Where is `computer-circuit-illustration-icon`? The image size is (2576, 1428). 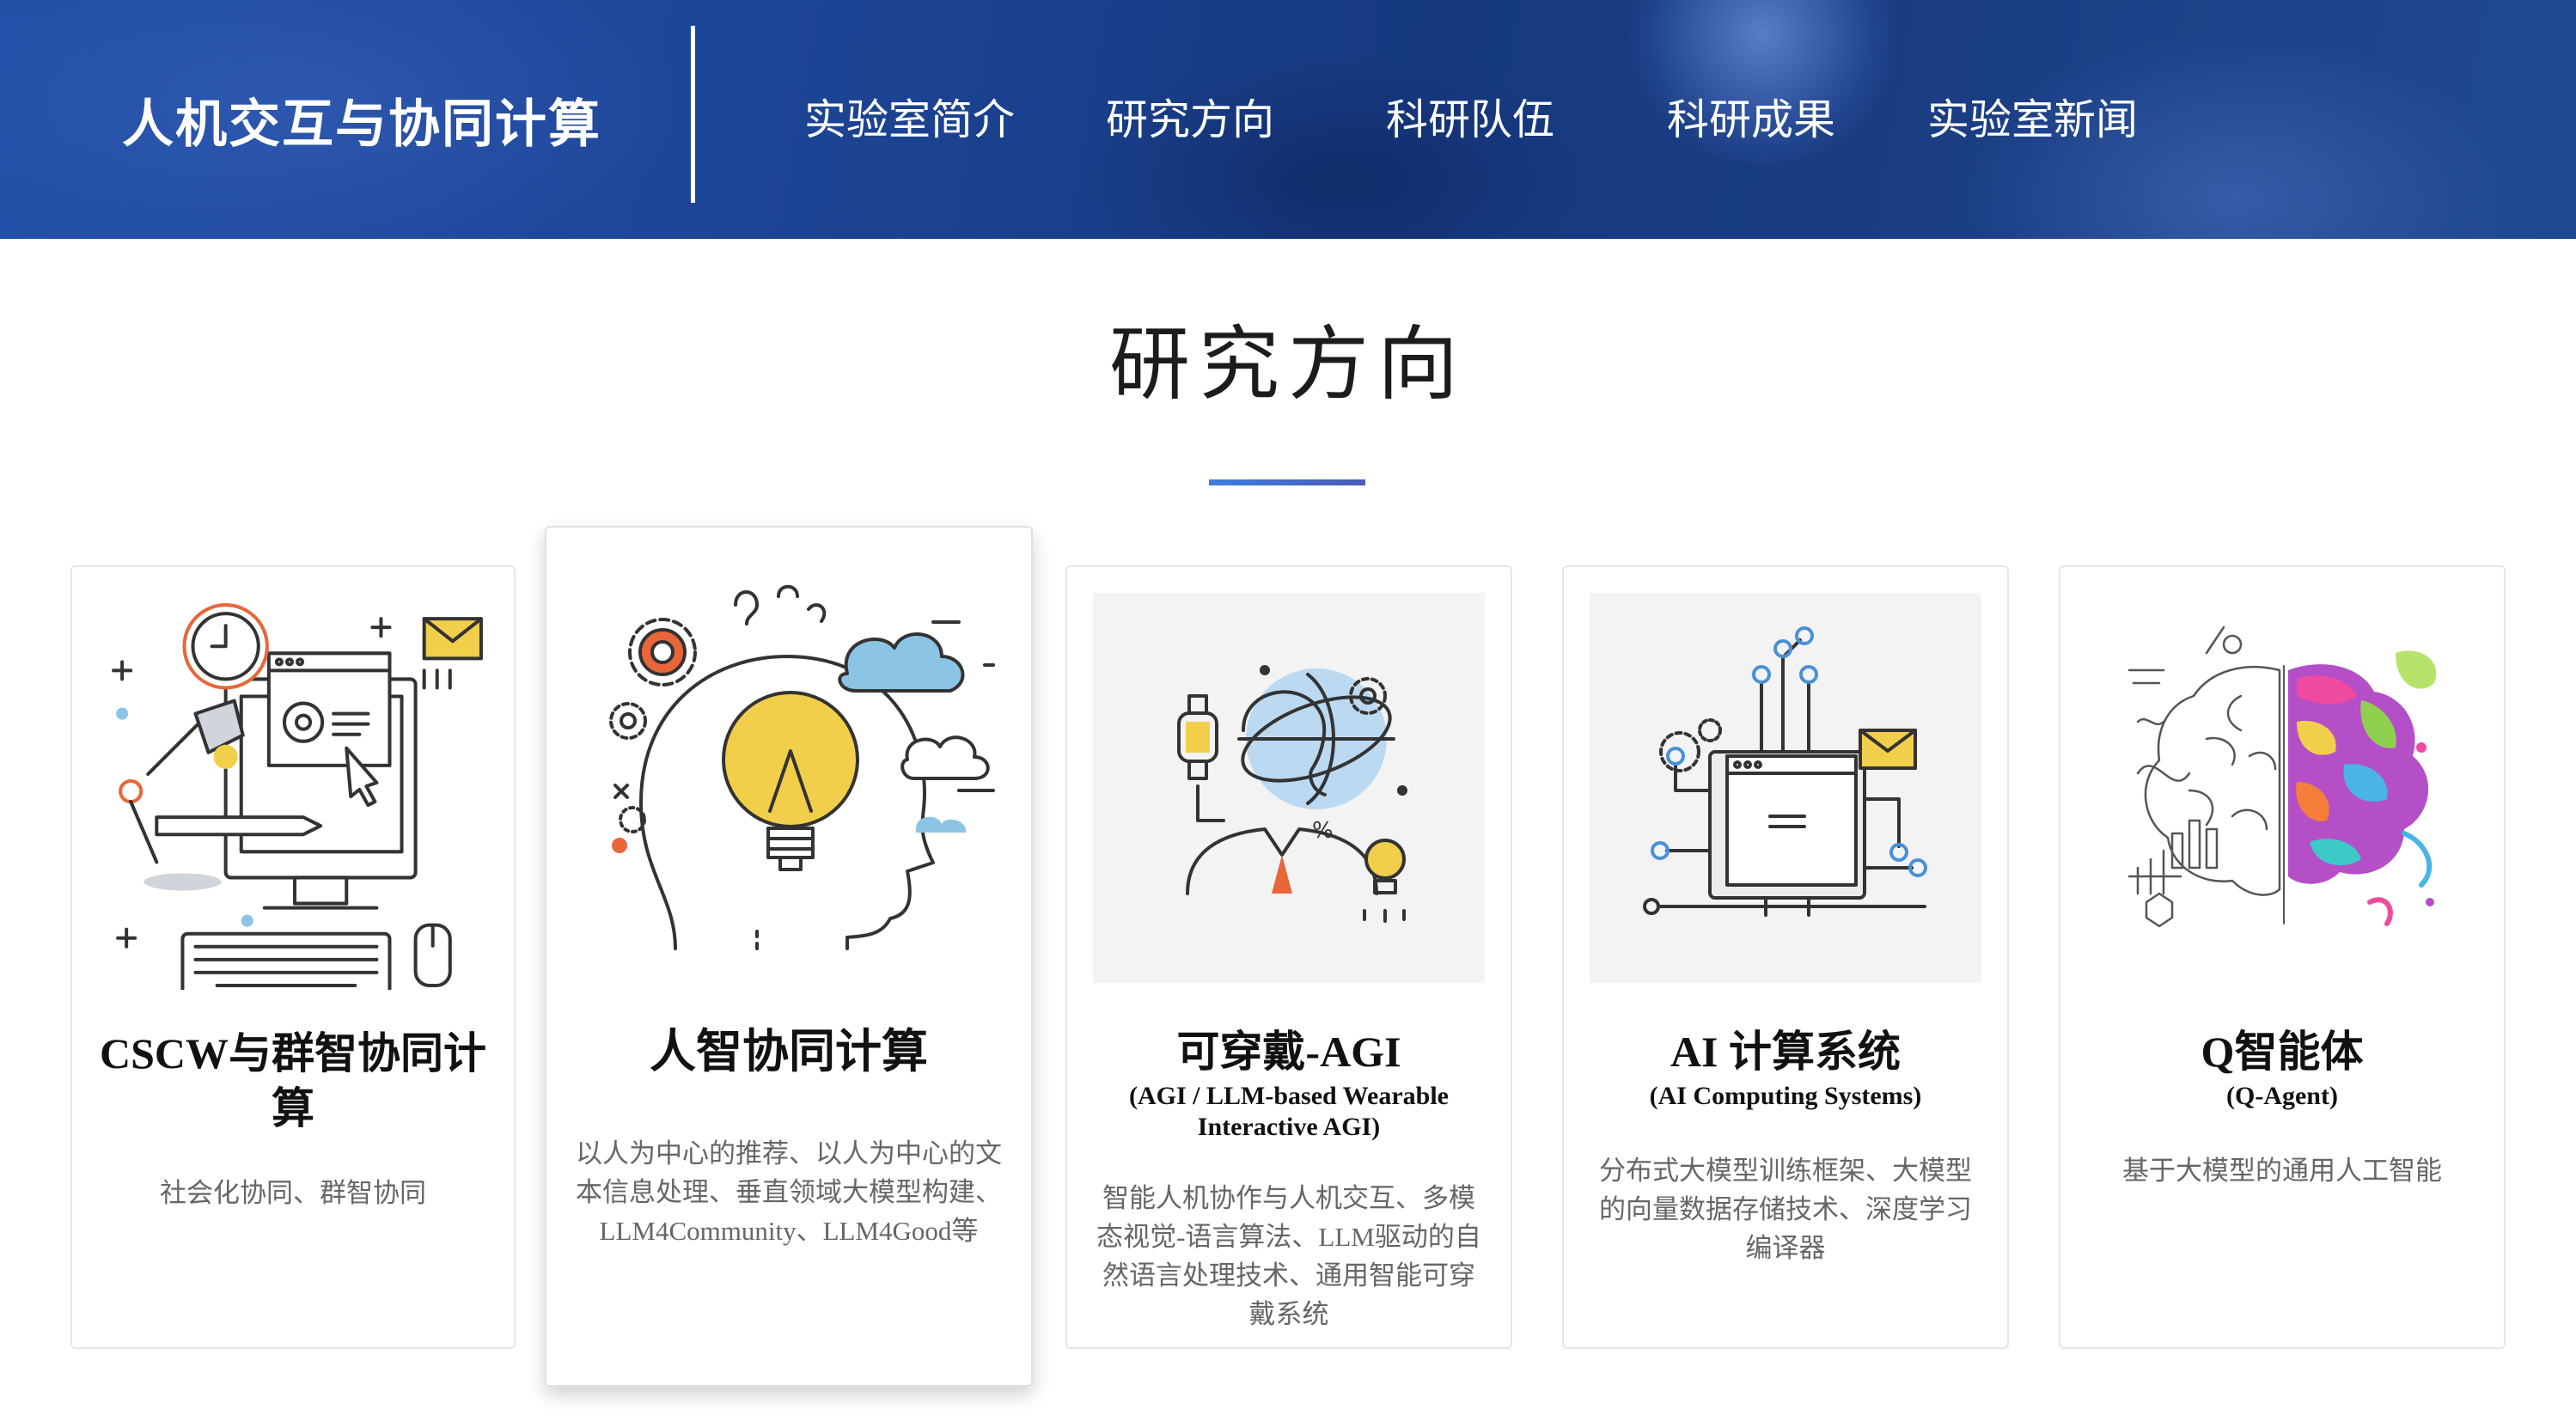
computer-circuit-illustration-icon is located at coordinates (1785, 788).